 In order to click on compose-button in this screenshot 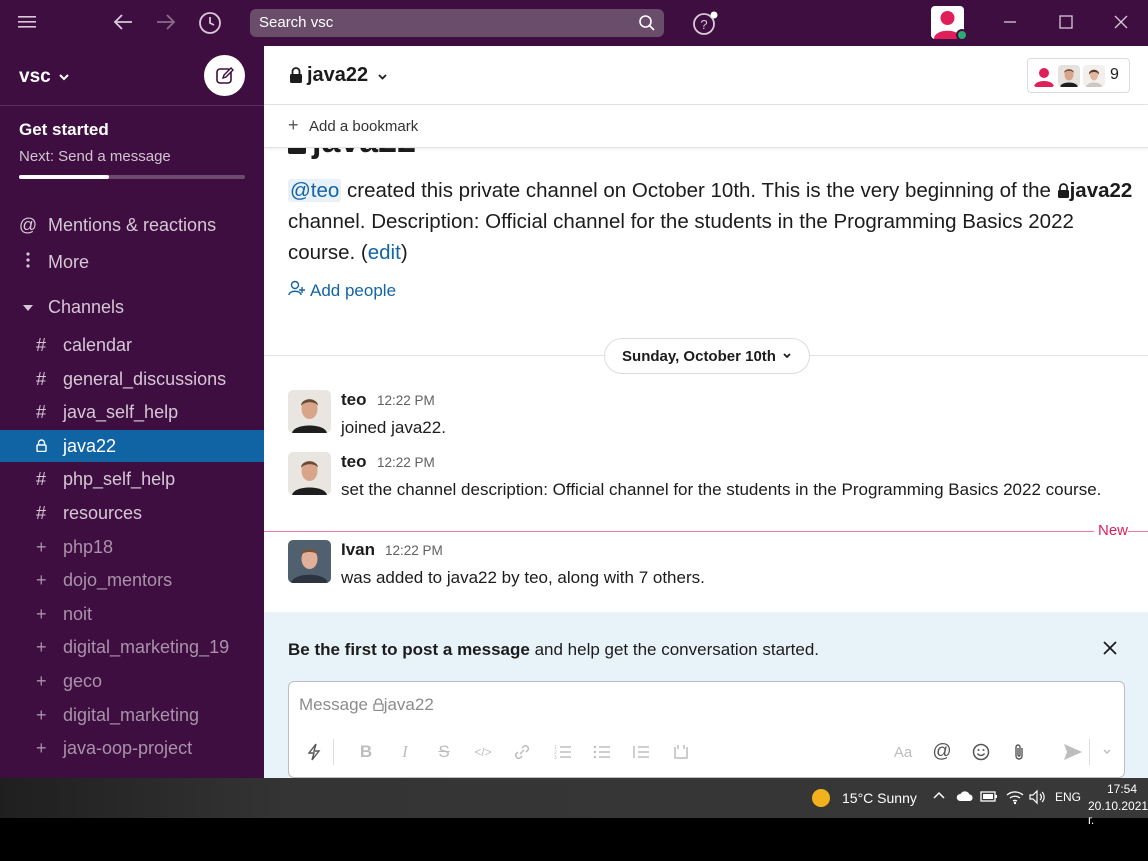, I will do `click(224, 75)`.